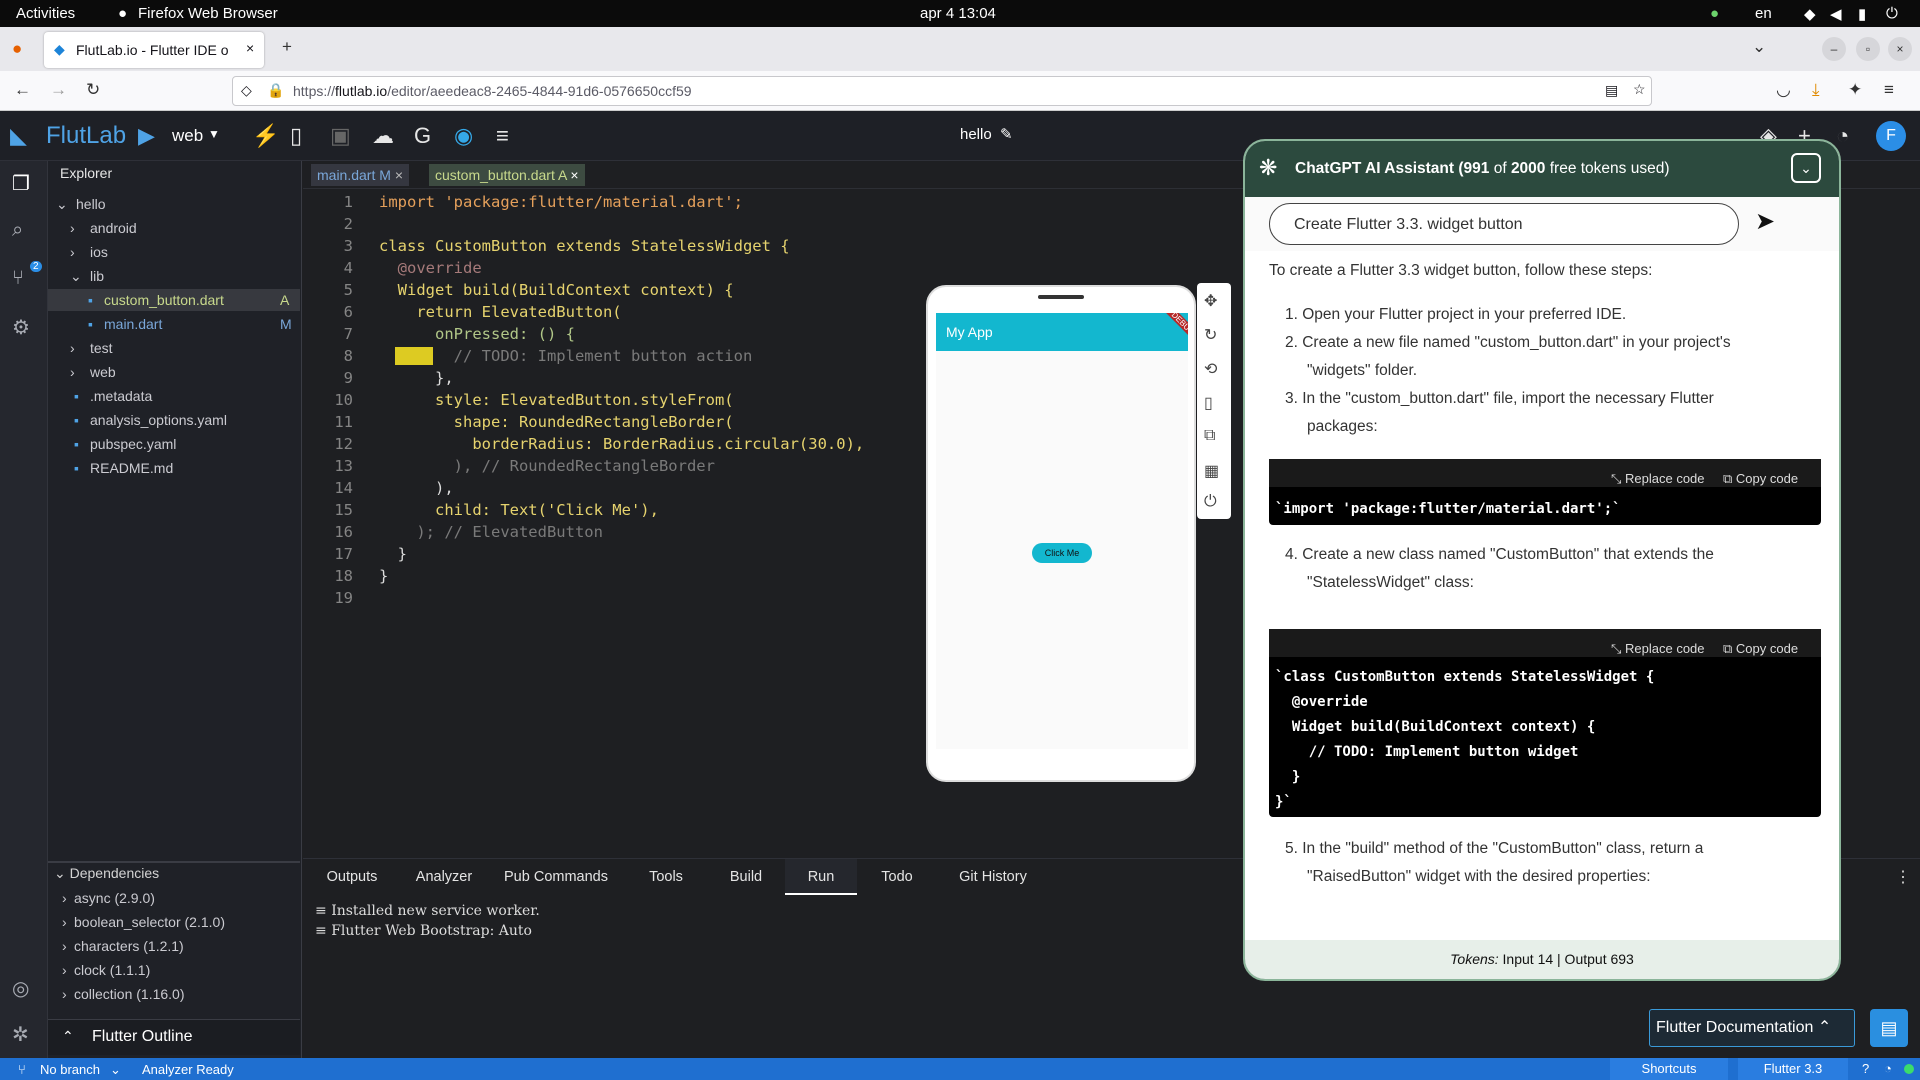  I want to click on language-indicator: en, so click(1763, 13).